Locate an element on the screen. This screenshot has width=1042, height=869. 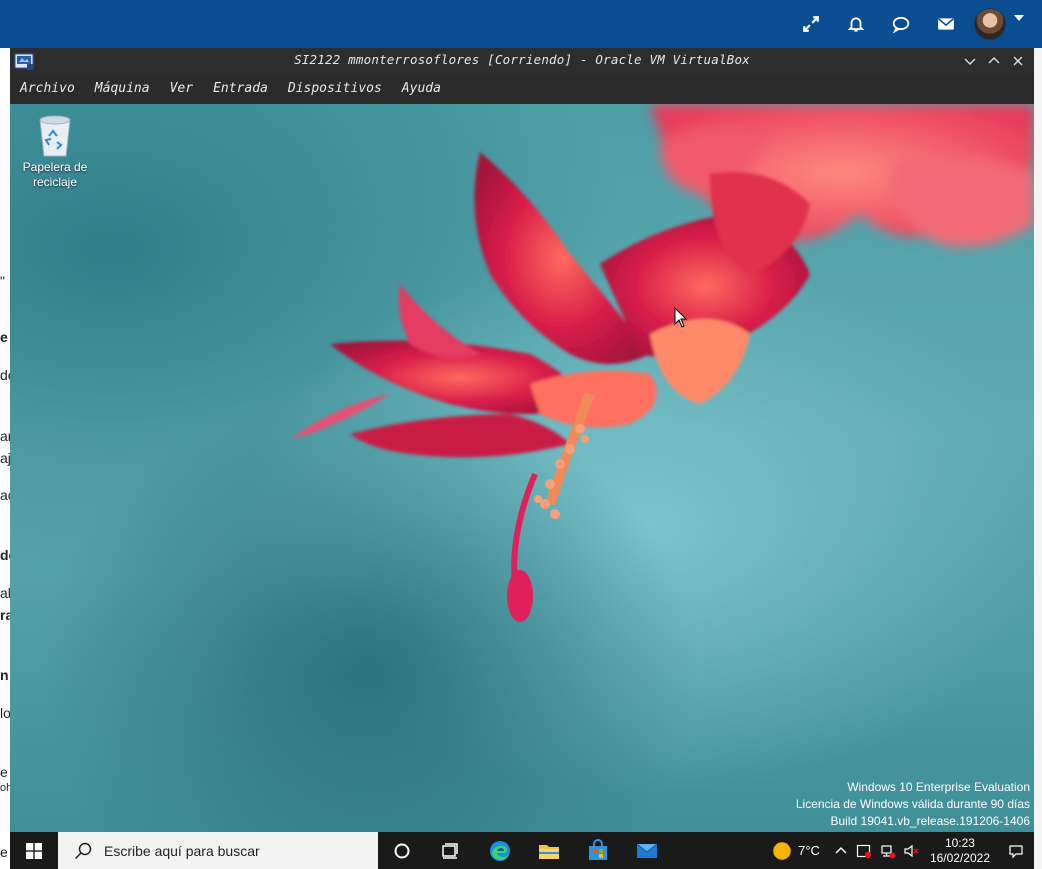
windows-taskbar: 7°C 10:23 16/02/20 is located at coordinates (522, 850).